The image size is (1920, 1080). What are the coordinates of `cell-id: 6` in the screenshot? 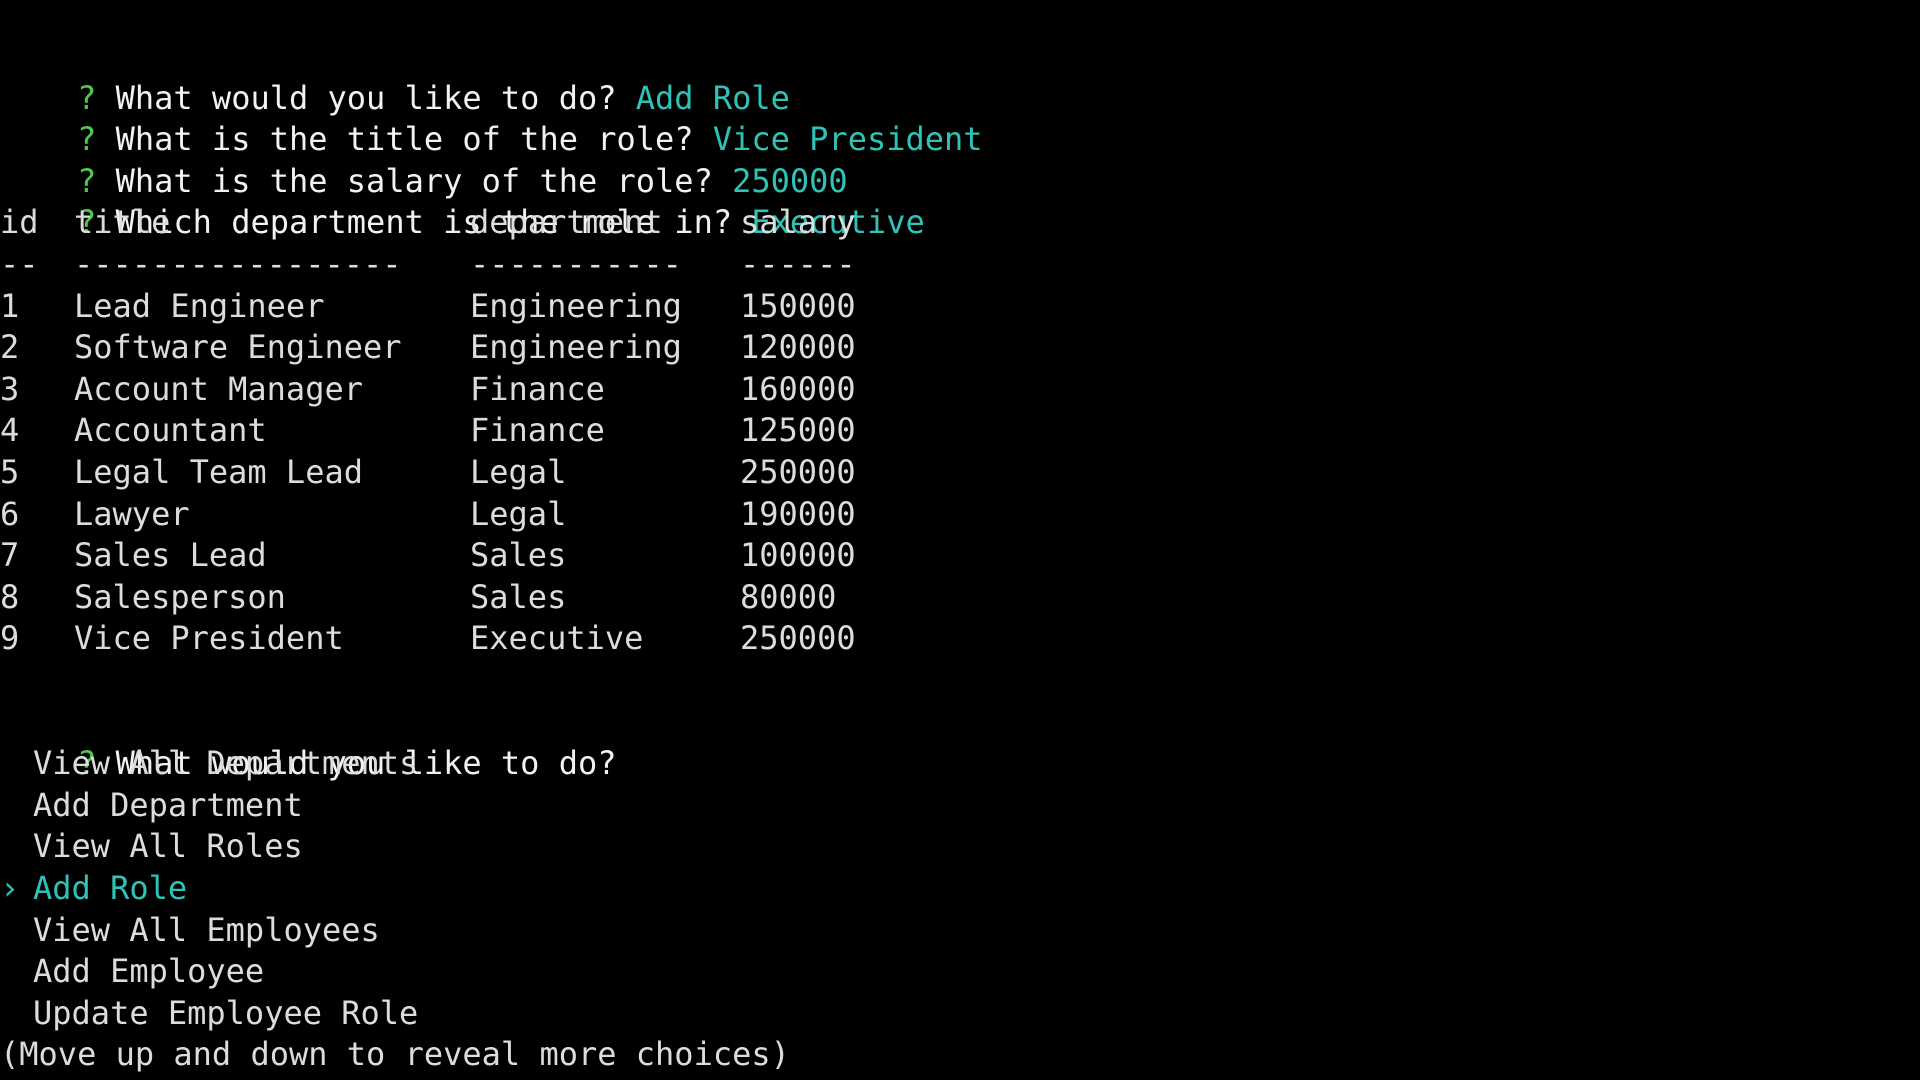 It's located at (10, 513).